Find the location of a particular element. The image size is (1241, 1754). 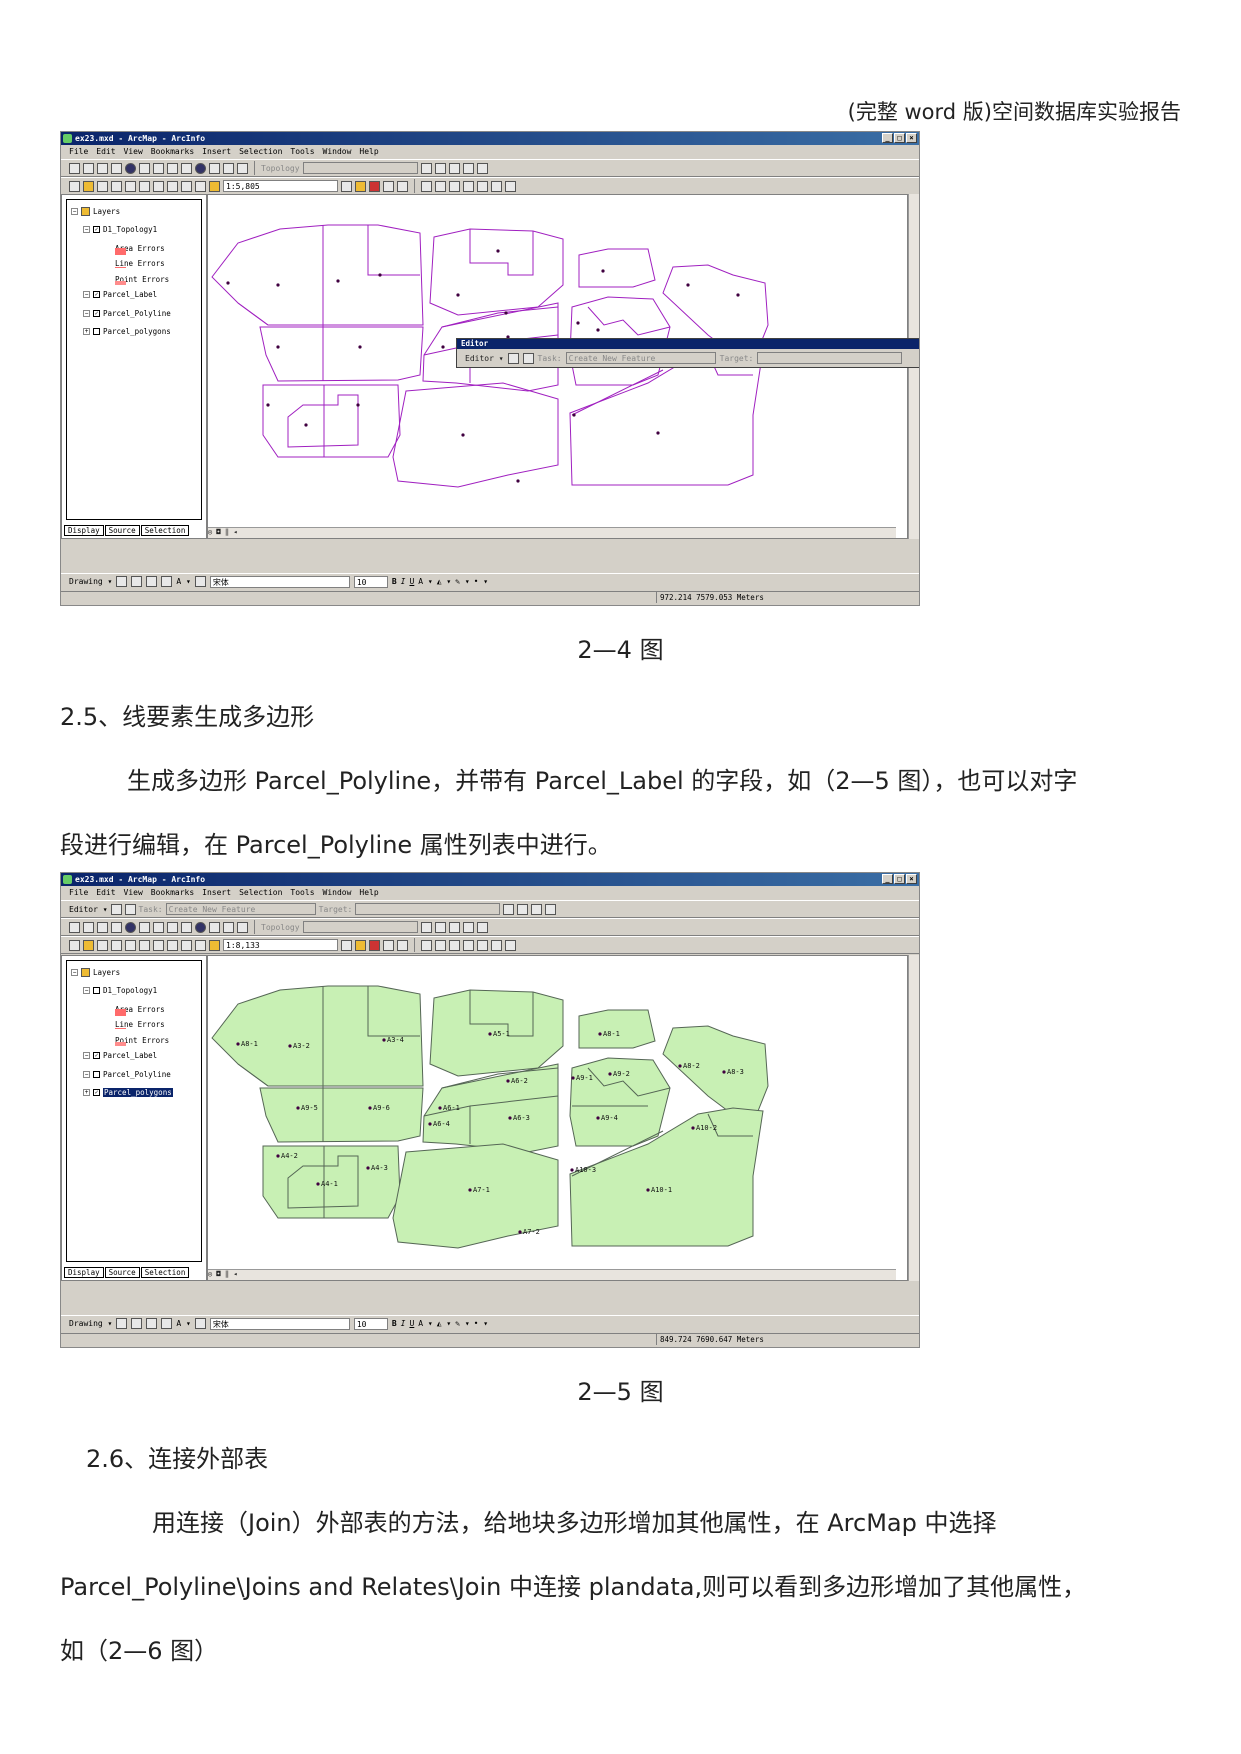

copy-icon is located at coordinates (144, 186).